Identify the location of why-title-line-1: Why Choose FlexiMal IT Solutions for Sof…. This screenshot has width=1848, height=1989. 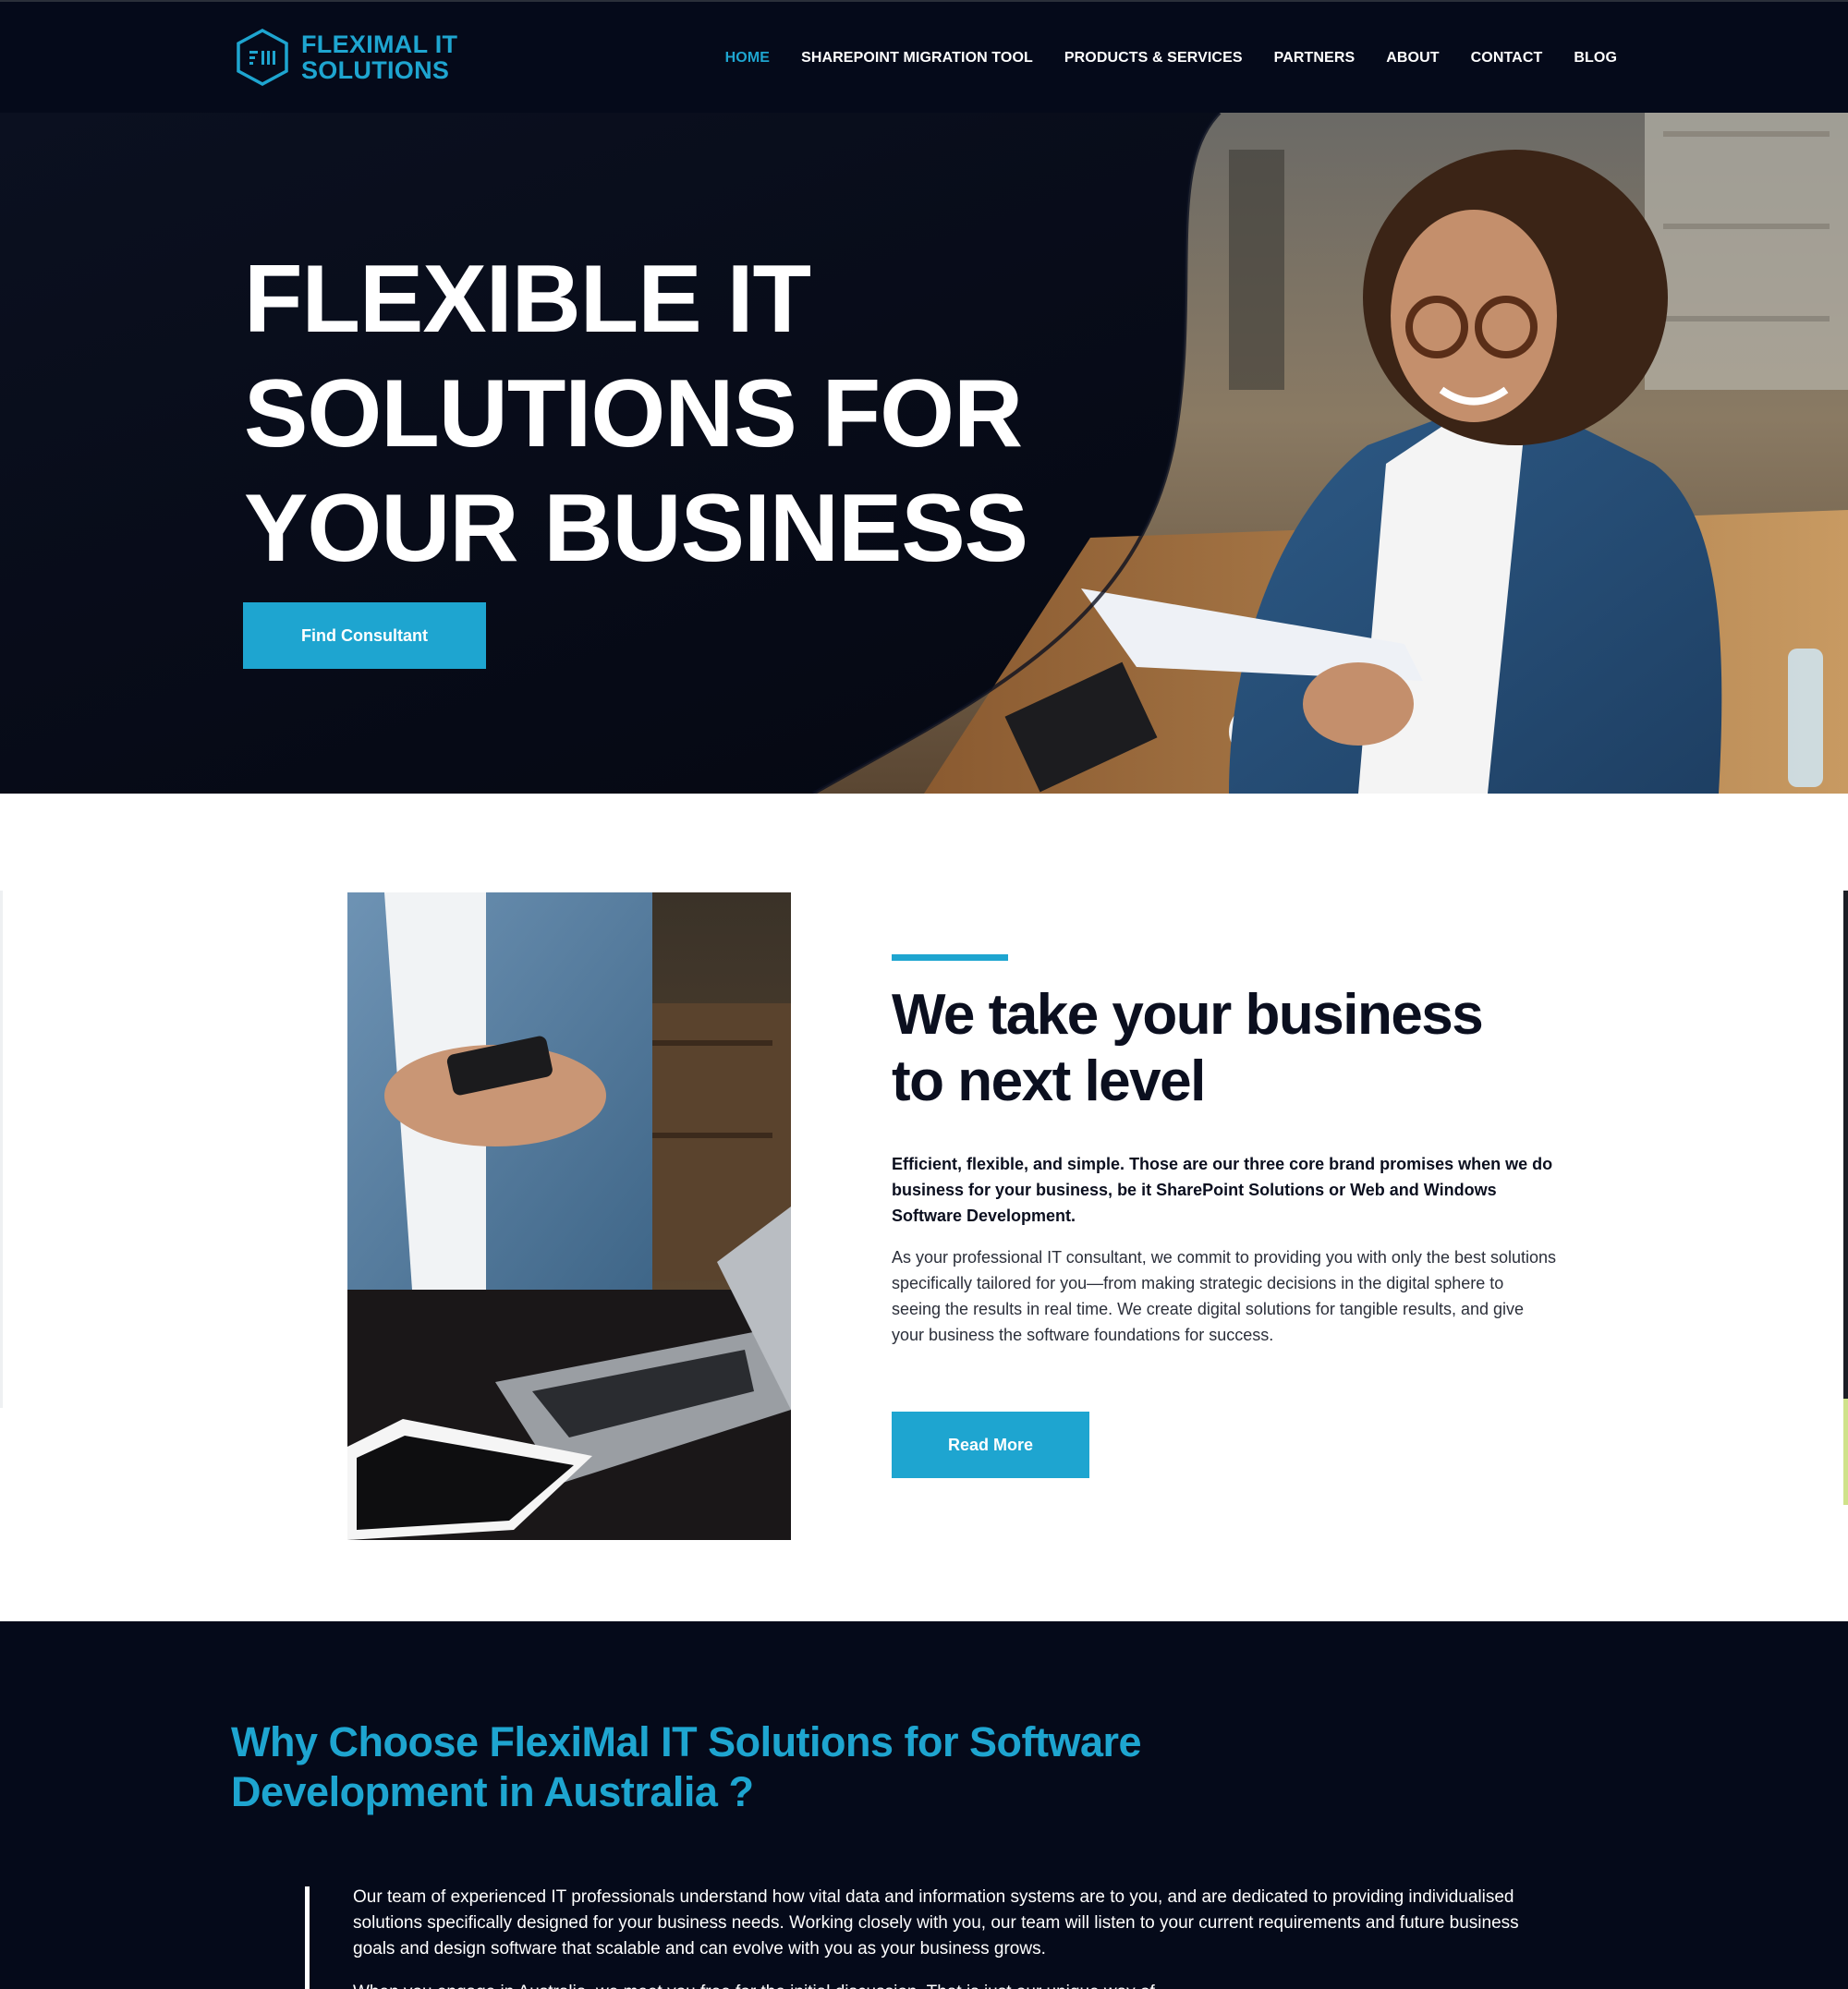
(686, 1741).